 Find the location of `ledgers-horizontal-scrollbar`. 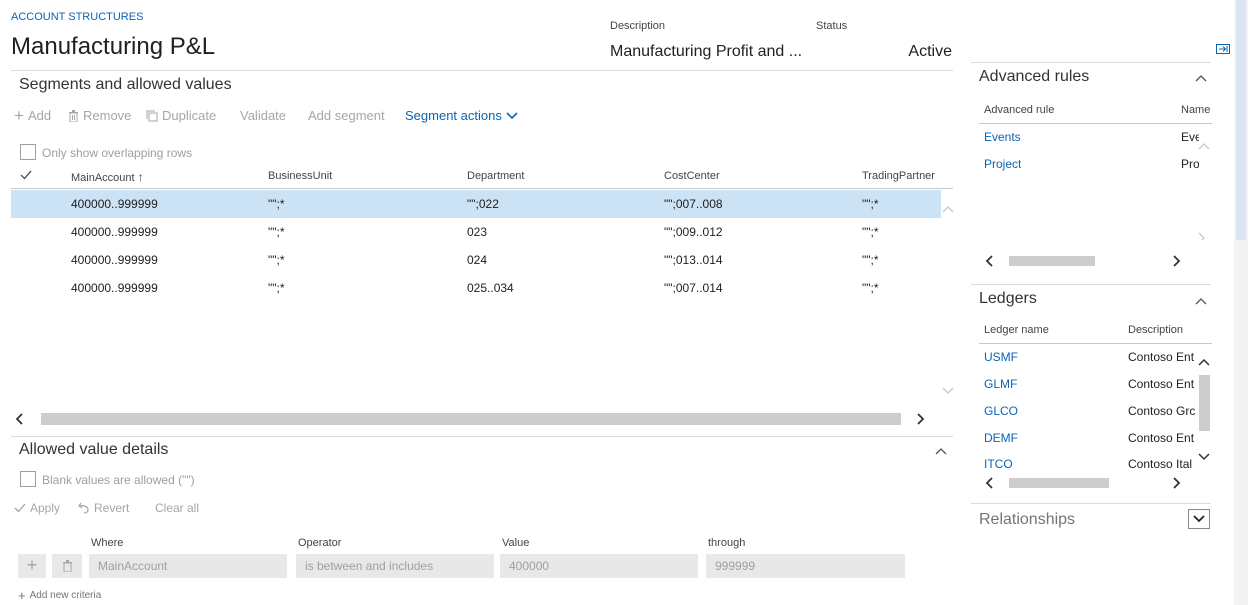

ledgers-horizontal-scrollbar is located at coordinates (1088, 483).